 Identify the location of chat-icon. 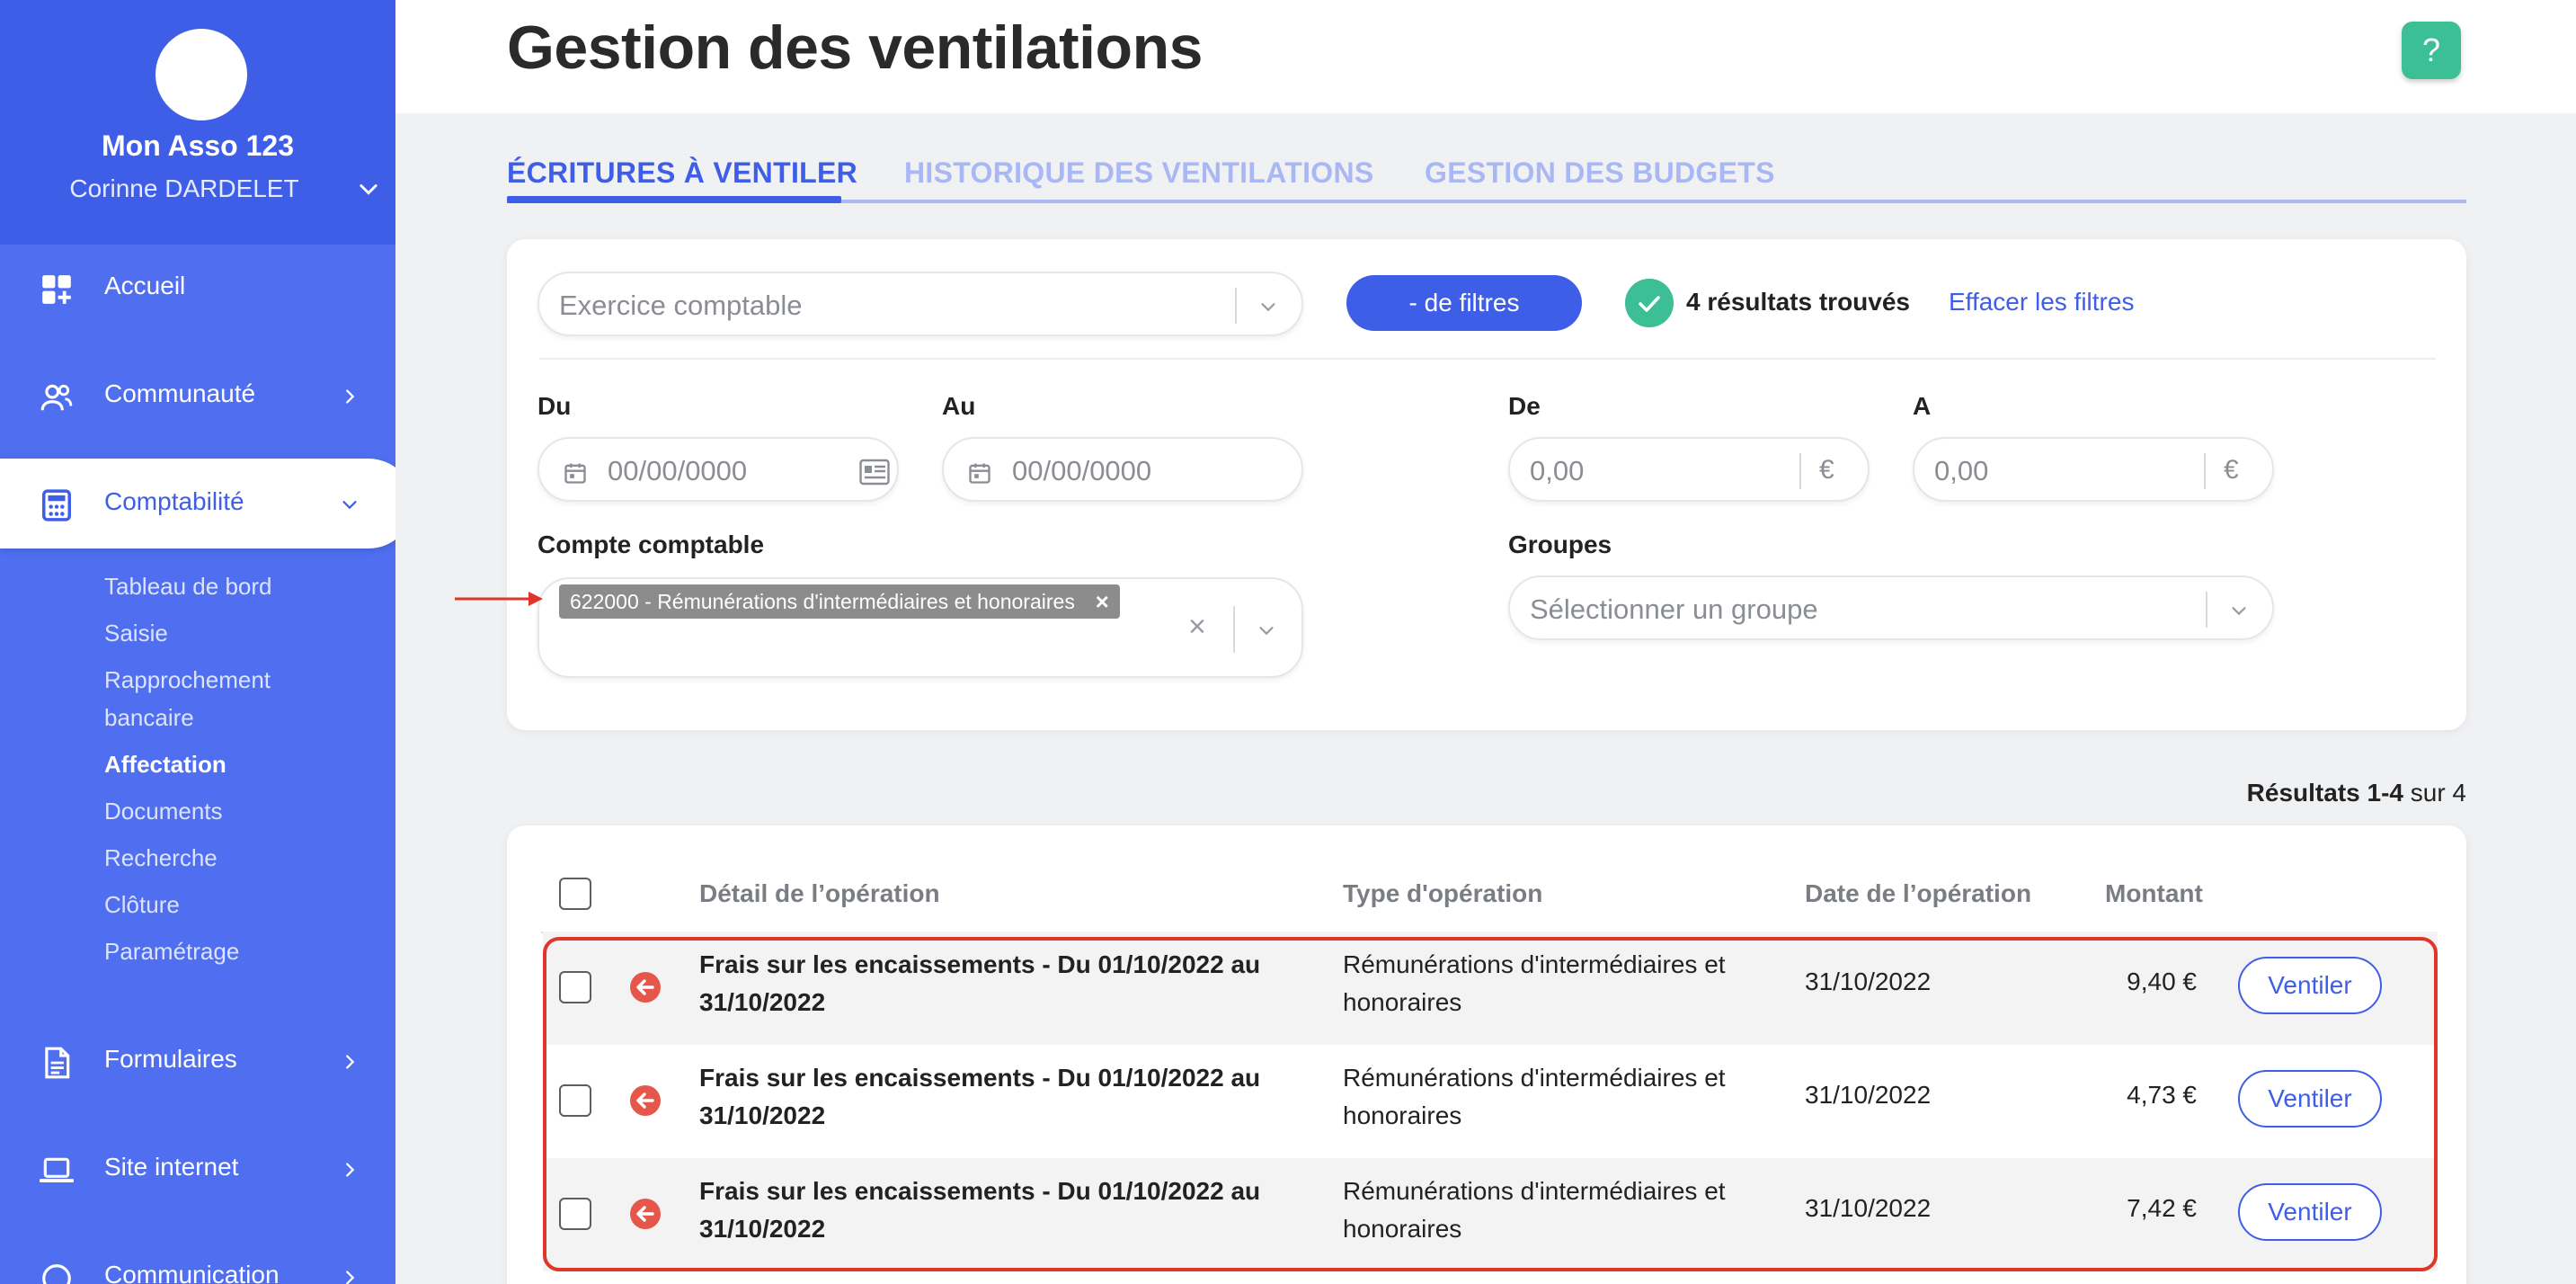
(56, 1274).